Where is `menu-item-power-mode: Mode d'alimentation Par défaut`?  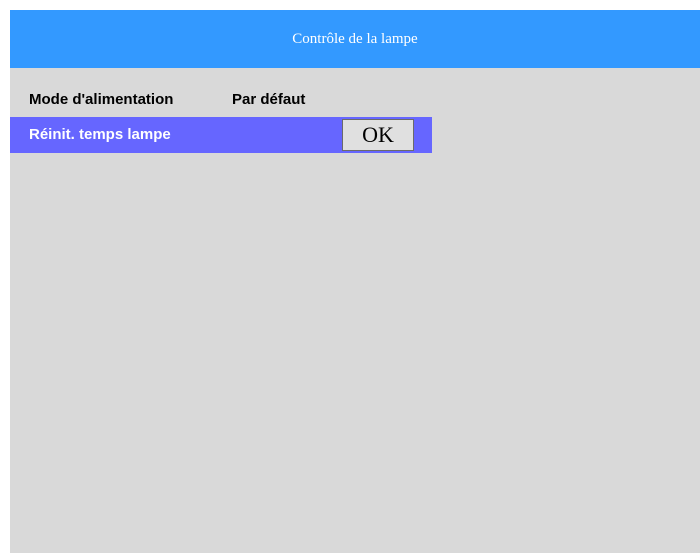
menu-item-power-mode: Mode d'alimentation Par défaut is located at coordinates (221, 100).